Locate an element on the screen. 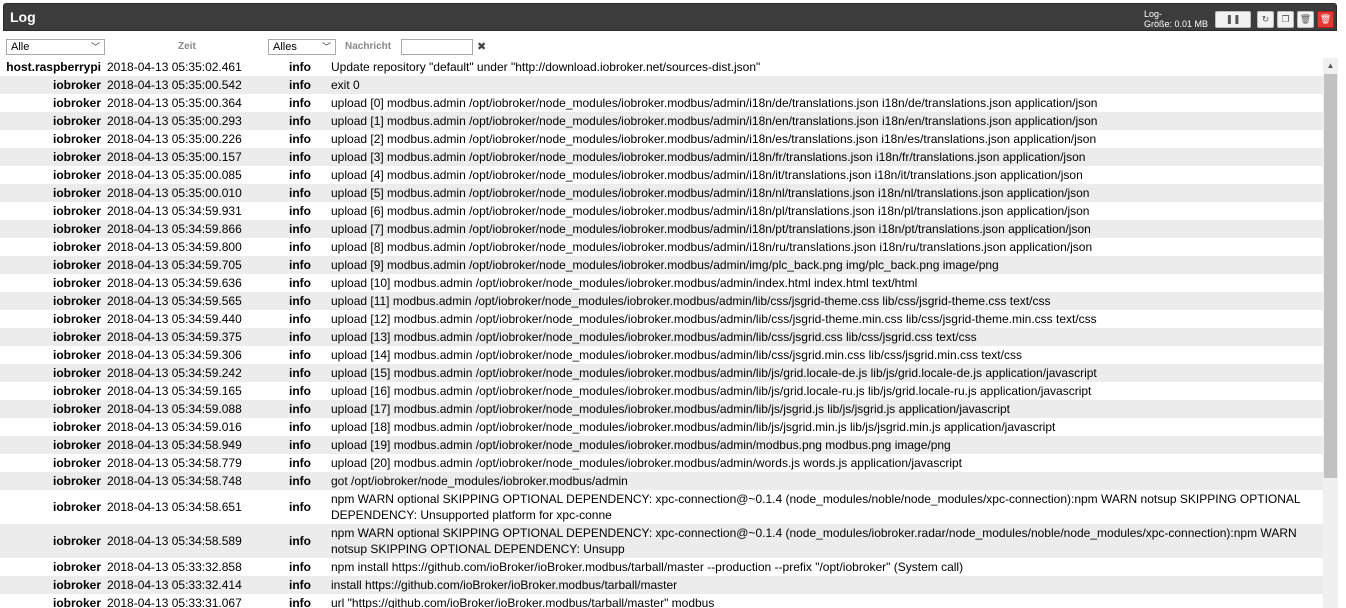 The width and height of the screenshot is (1346, 608). time-column-label: Zeit is located at coordinates (187, 46).